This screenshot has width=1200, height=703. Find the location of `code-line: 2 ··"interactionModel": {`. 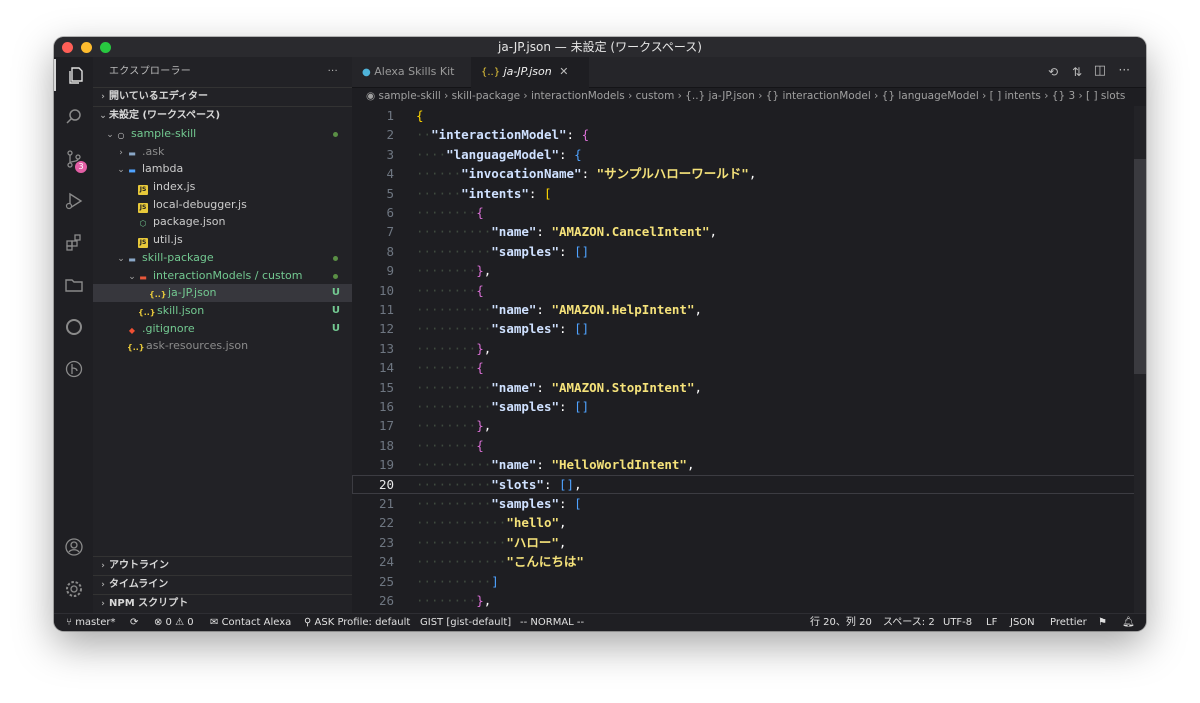

code-line: 2 ··"interactionModel": { is located at coordinates (749, 134).